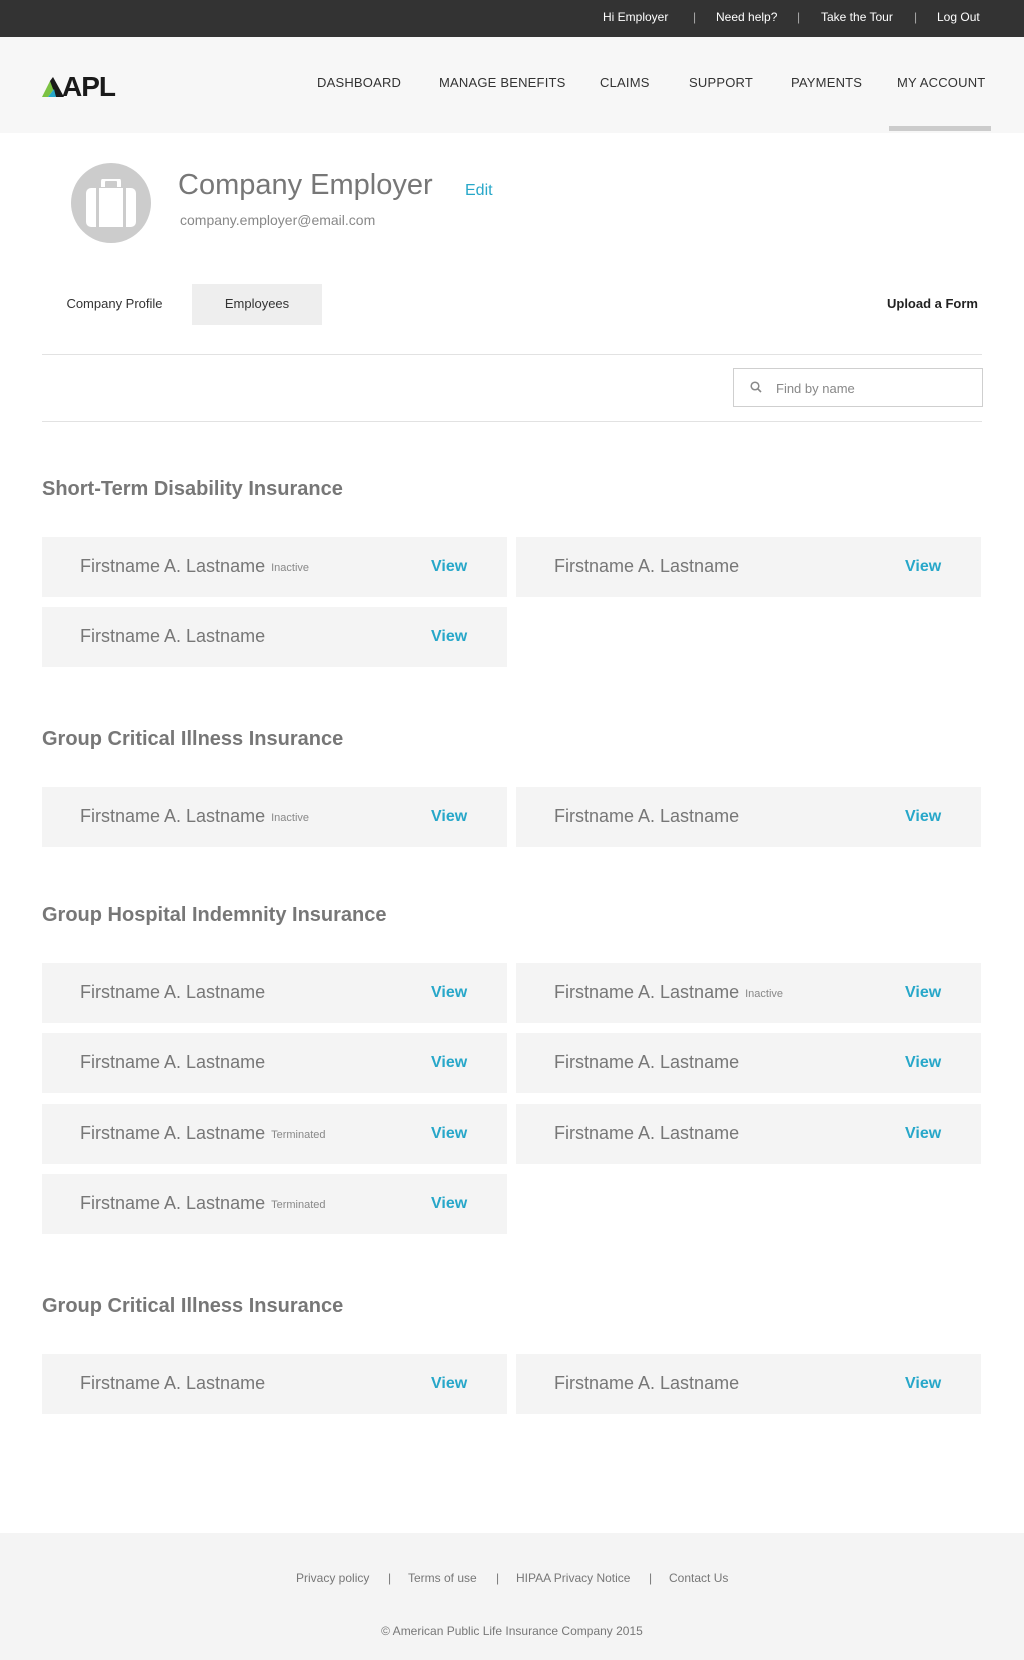  I want to click on footer-link-hipaa-privacy-notice: HIPAA Privacy Notice, so click(573, 1578).